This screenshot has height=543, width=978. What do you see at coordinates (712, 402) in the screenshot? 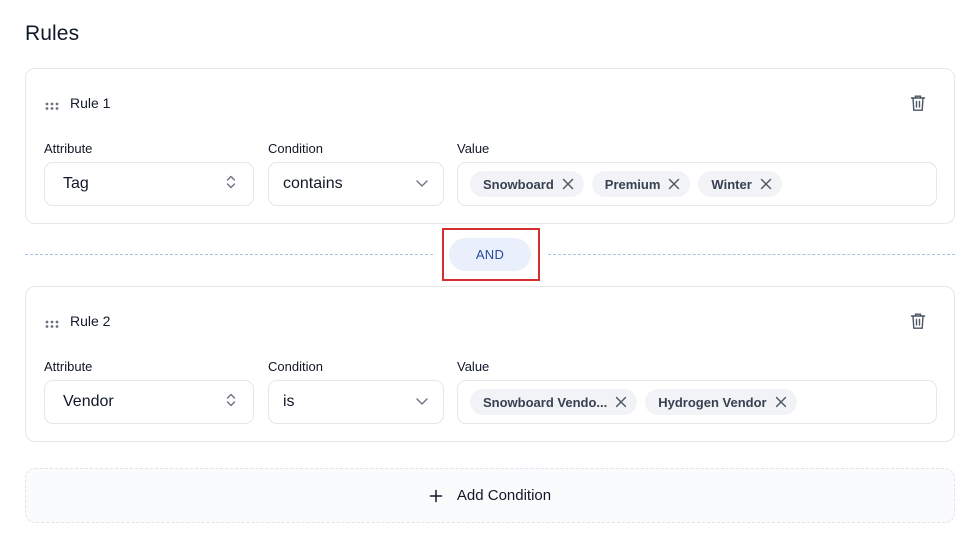
I see `chip-label: Hydrogen Vendor` at bounding box center [712, 402].